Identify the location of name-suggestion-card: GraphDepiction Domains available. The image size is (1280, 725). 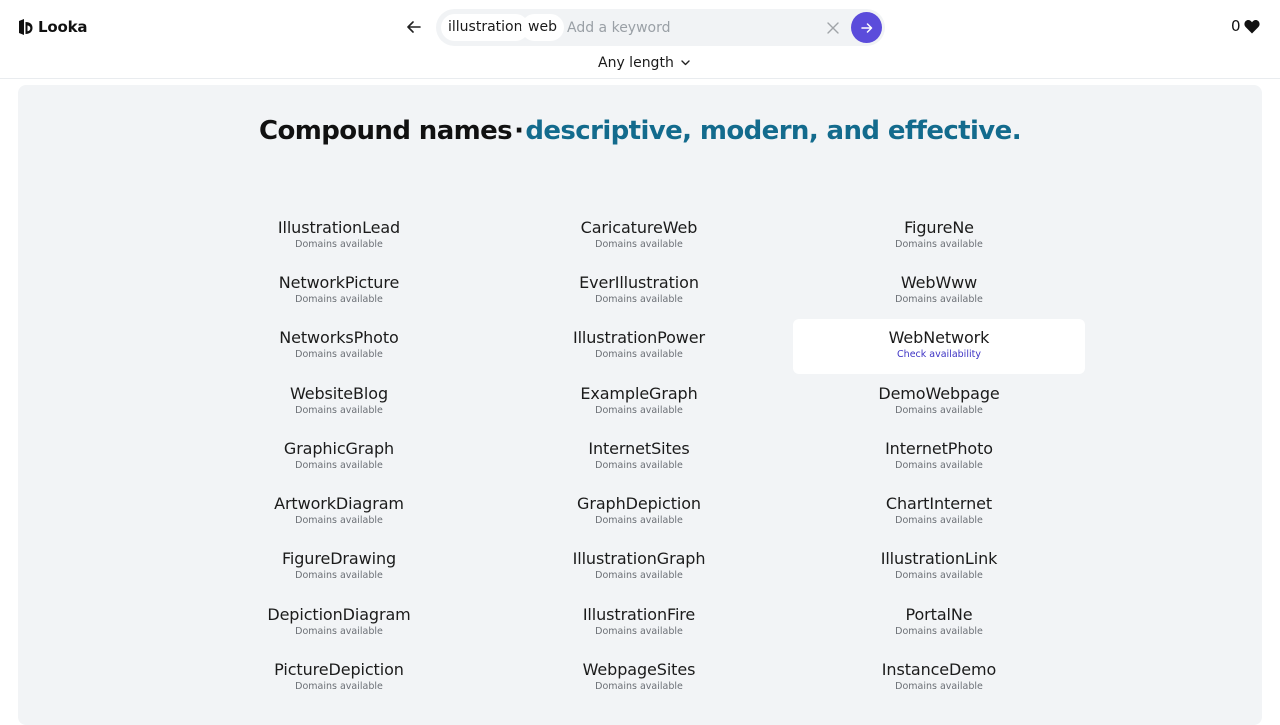
(639, 511).